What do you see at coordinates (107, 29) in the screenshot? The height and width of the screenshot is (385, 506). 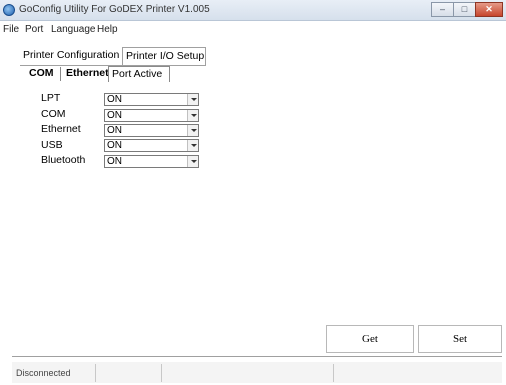 I see `menu-help: Help` at bounding box center [107, 29].